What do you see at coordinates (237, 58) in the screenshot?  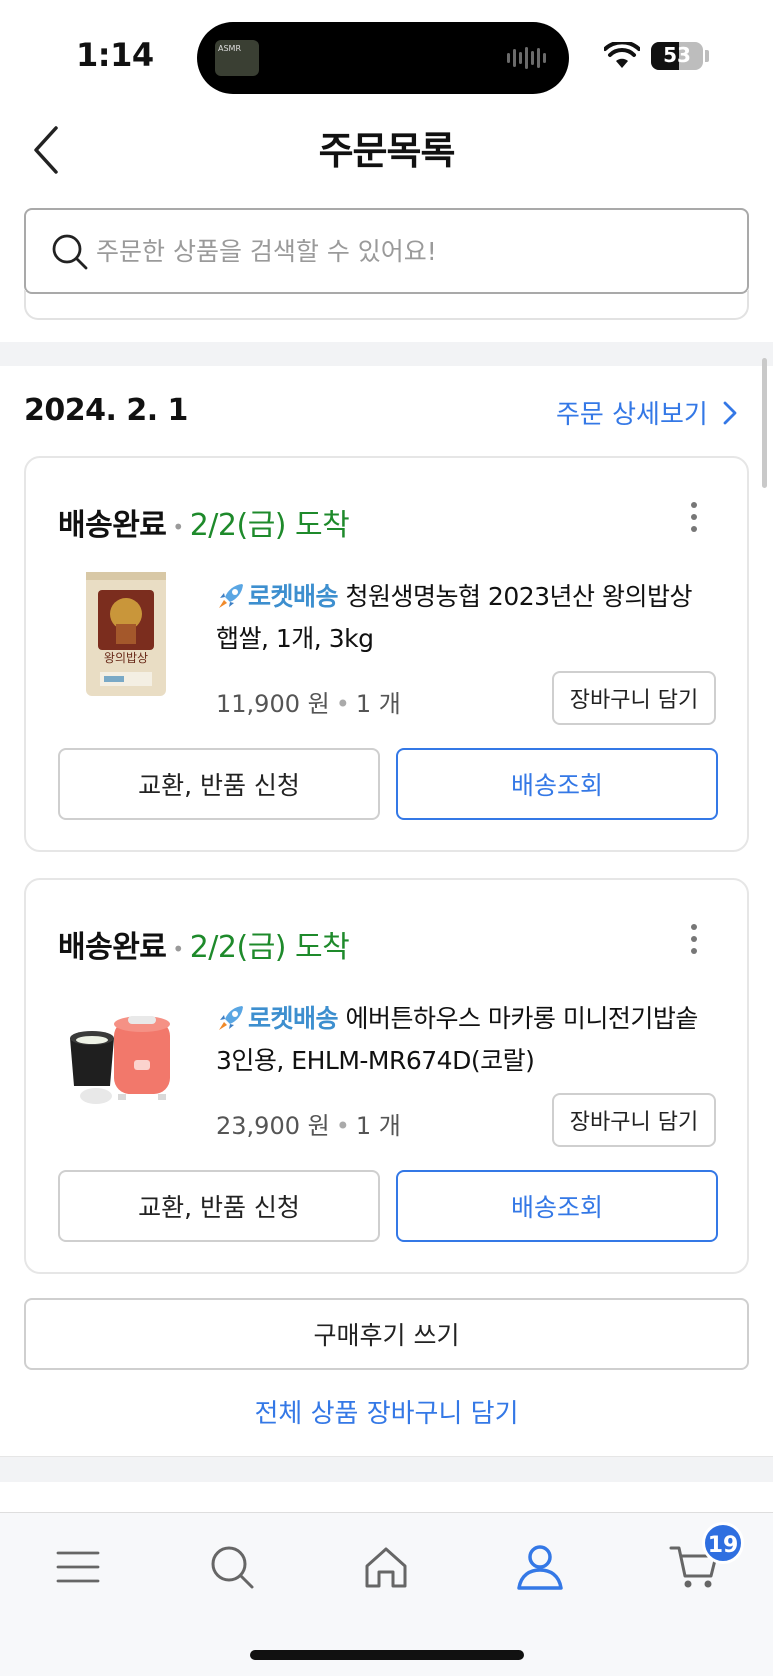 I see `now-playing-thumbnail: ASMR` at bounding box center [237, 58].